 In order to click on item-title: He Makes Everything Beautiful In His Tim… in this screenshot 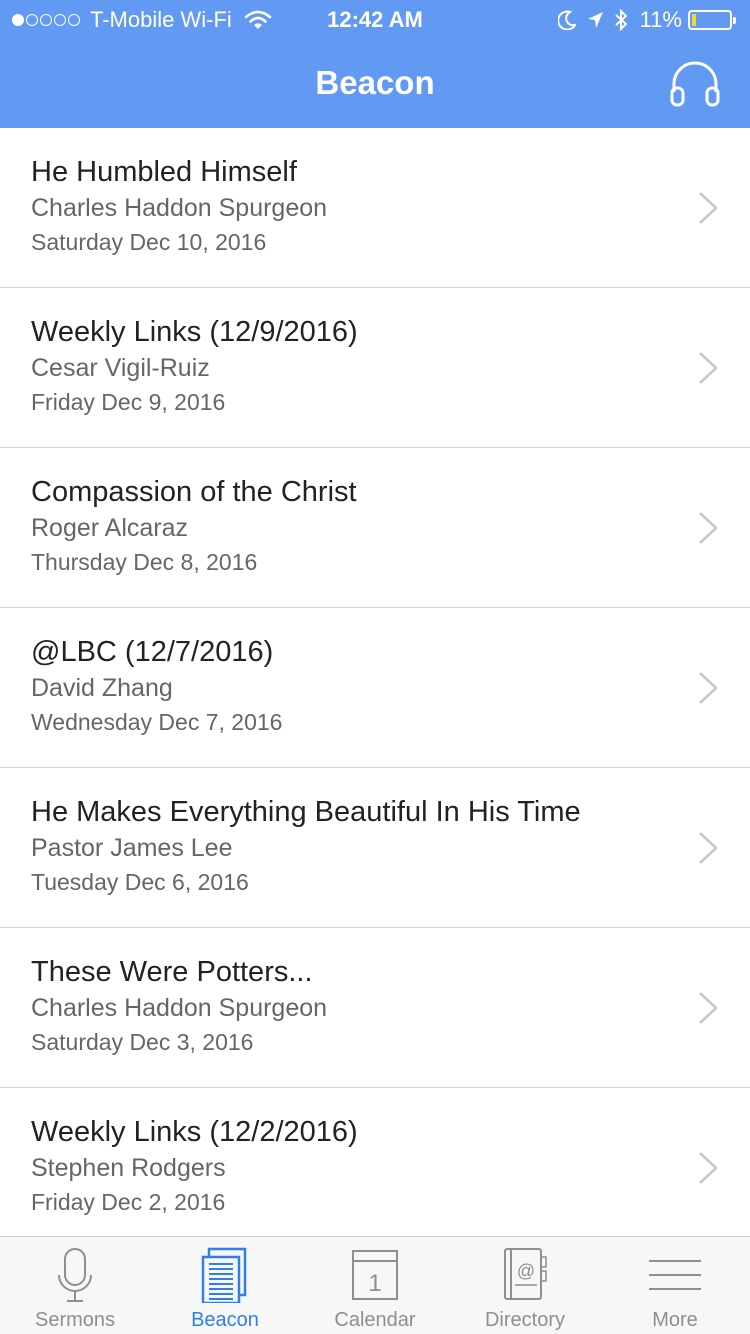, I will do `click(306, 812)`.